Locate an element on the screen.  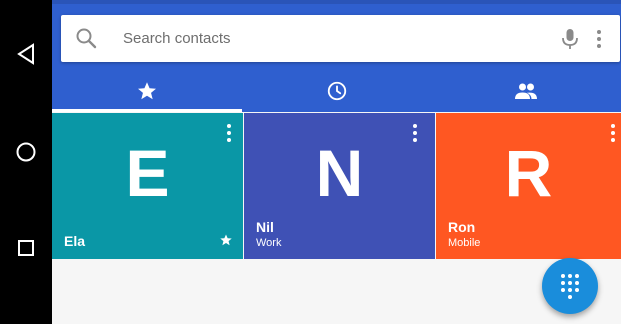
tile-contact-name: Nil is located at coordinates (265, 227).